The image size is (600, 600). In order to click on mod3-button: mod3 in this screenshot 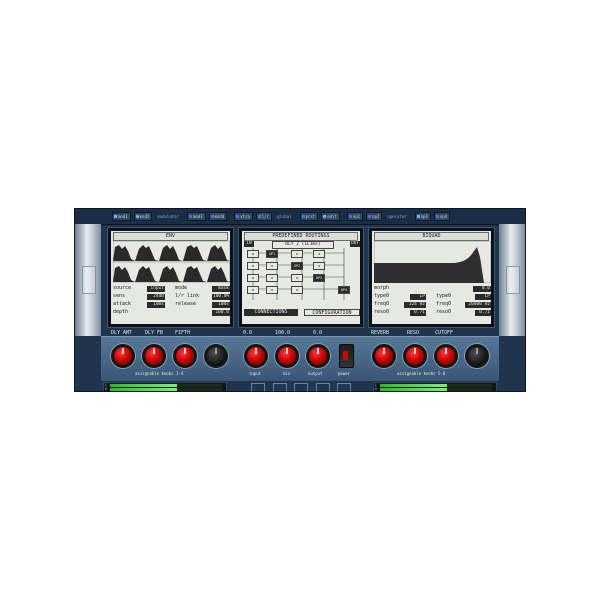, I will do `click(196, 216)`.